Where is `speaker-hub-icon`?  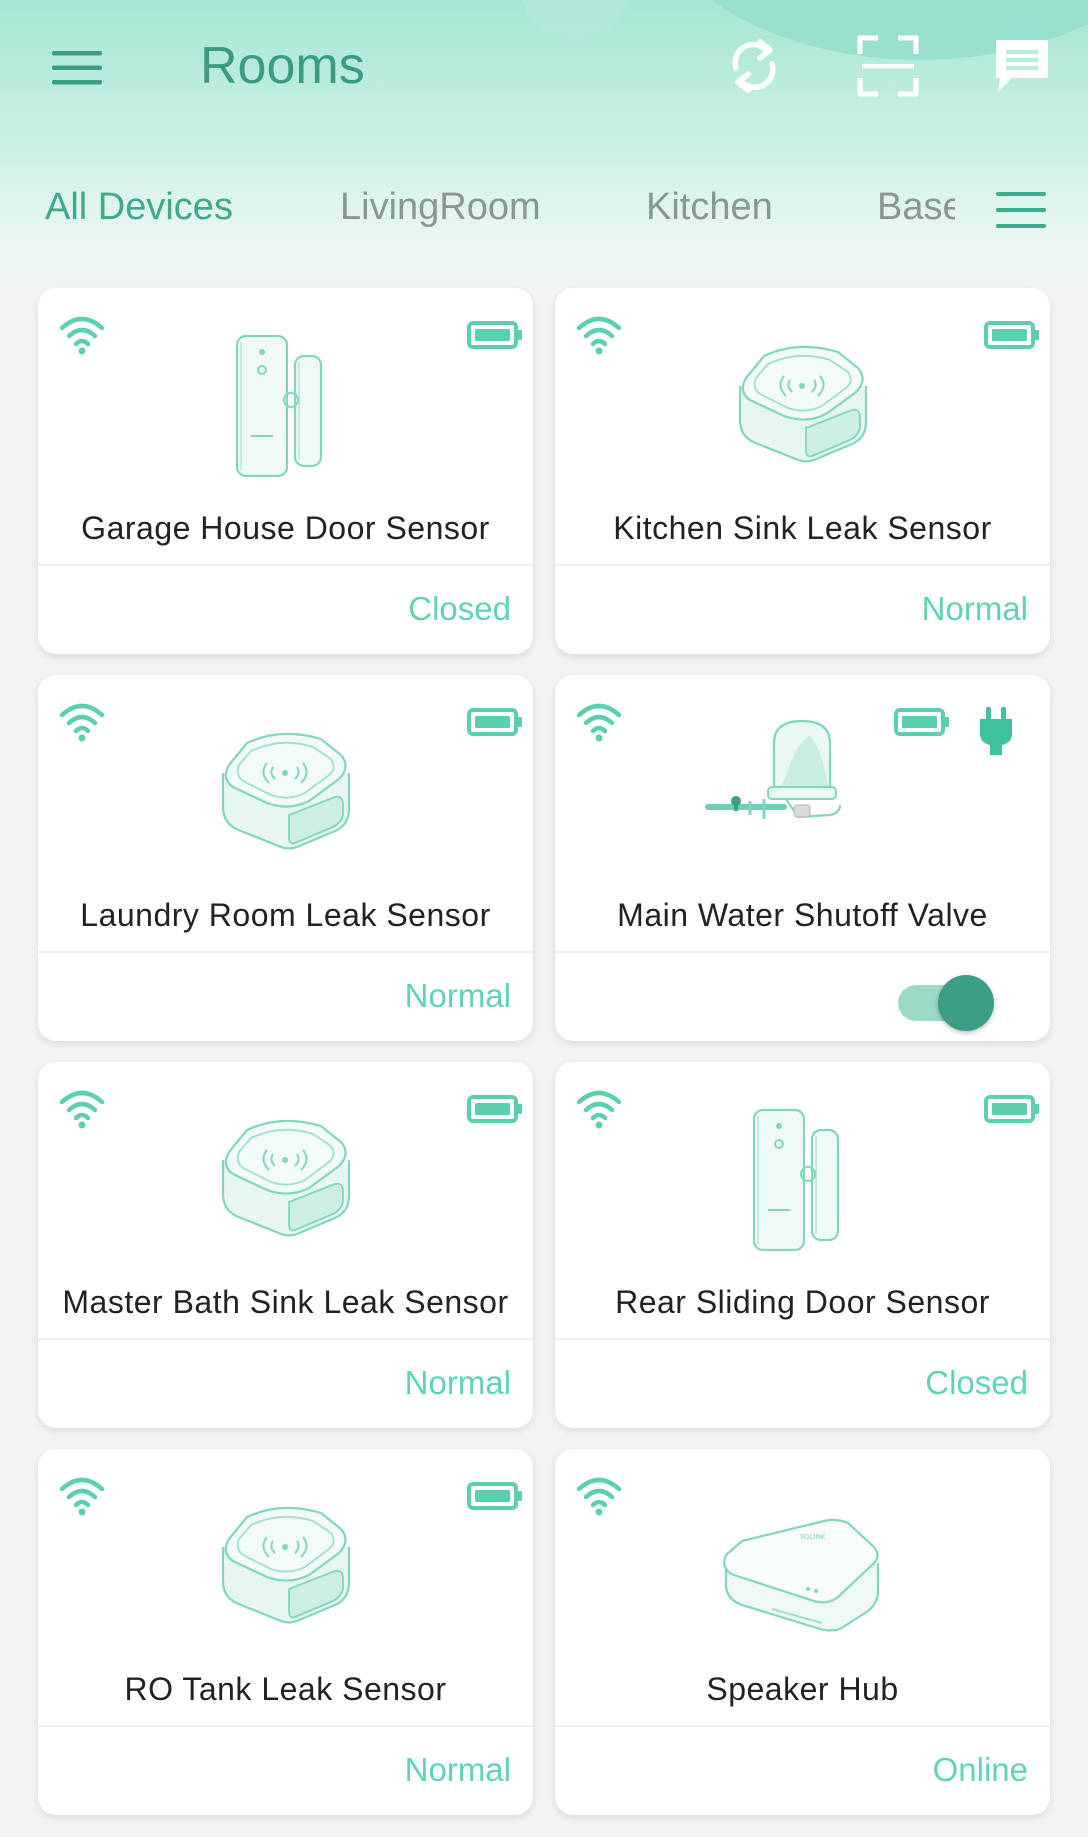 speaker-hub-icon is located at coordinates (802, 1564).